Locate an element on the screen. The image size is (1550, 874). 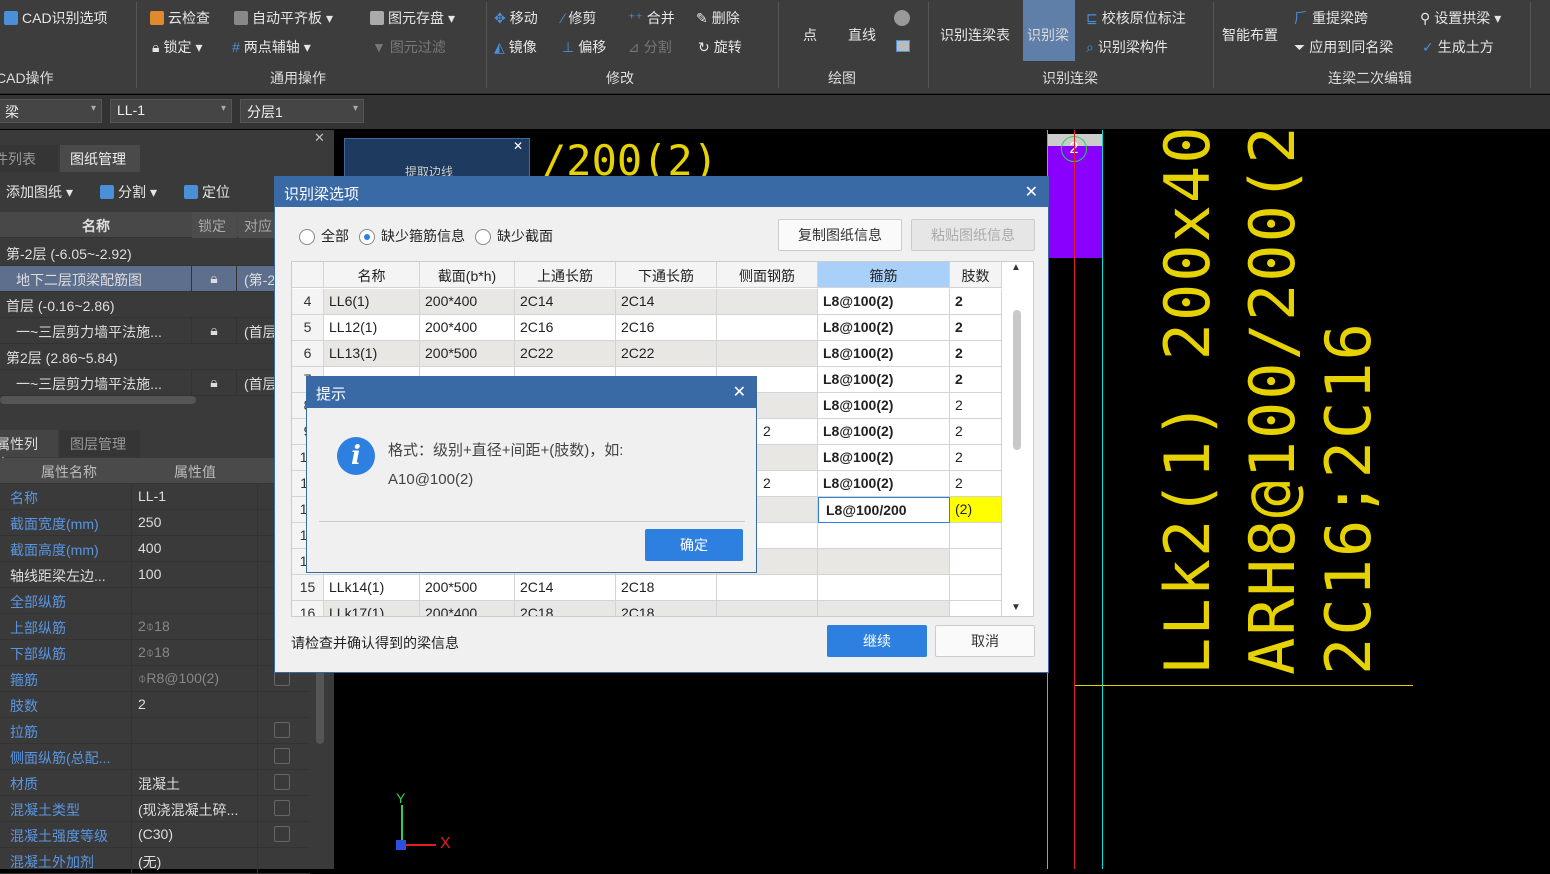
table-cell: LLk14(1) is located at coordinates (372, 588).